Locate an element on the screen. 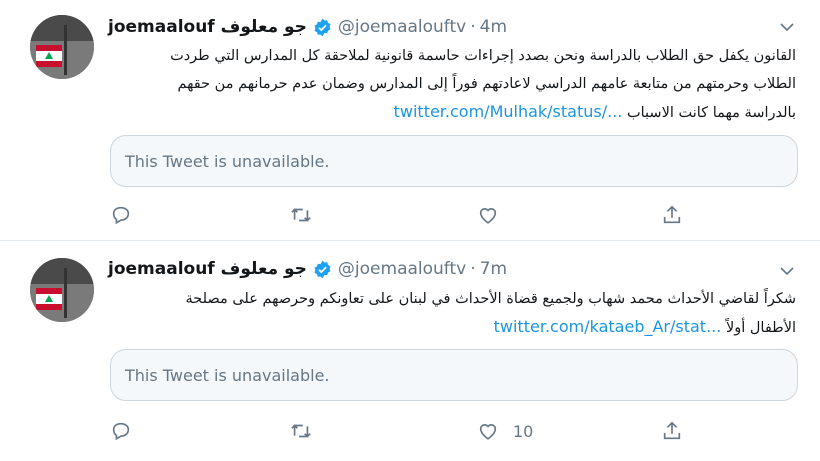 The image size is (820, 461). like-count: 10 is located at coordinates (523, 431).